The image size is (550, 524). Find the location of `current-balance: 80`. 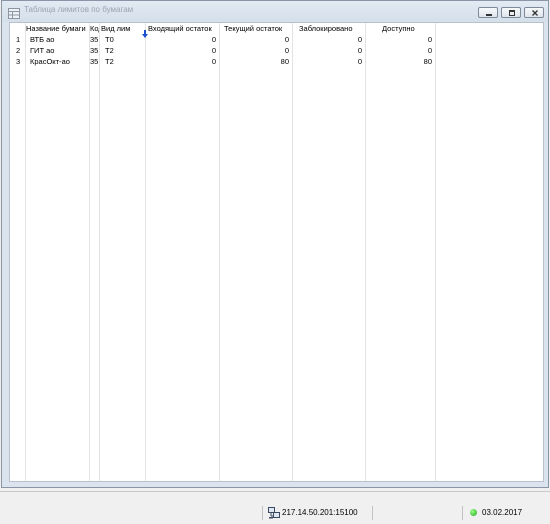

current-balance: 80 is located at coordinates (284, 61).